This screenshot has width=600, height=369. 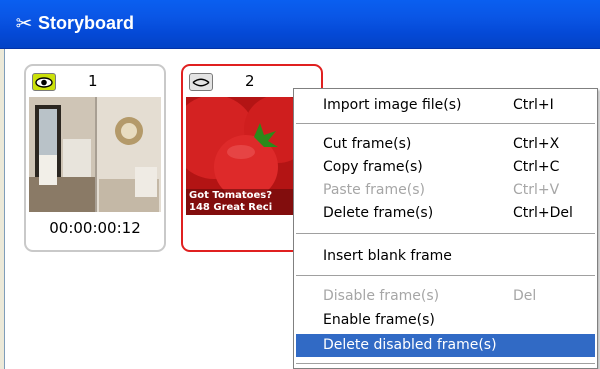 What do you see at coordinates (392, 105) in the screenshot?
I see `menu-item-label: Import image file(s)` at bounding box center [392, 105].